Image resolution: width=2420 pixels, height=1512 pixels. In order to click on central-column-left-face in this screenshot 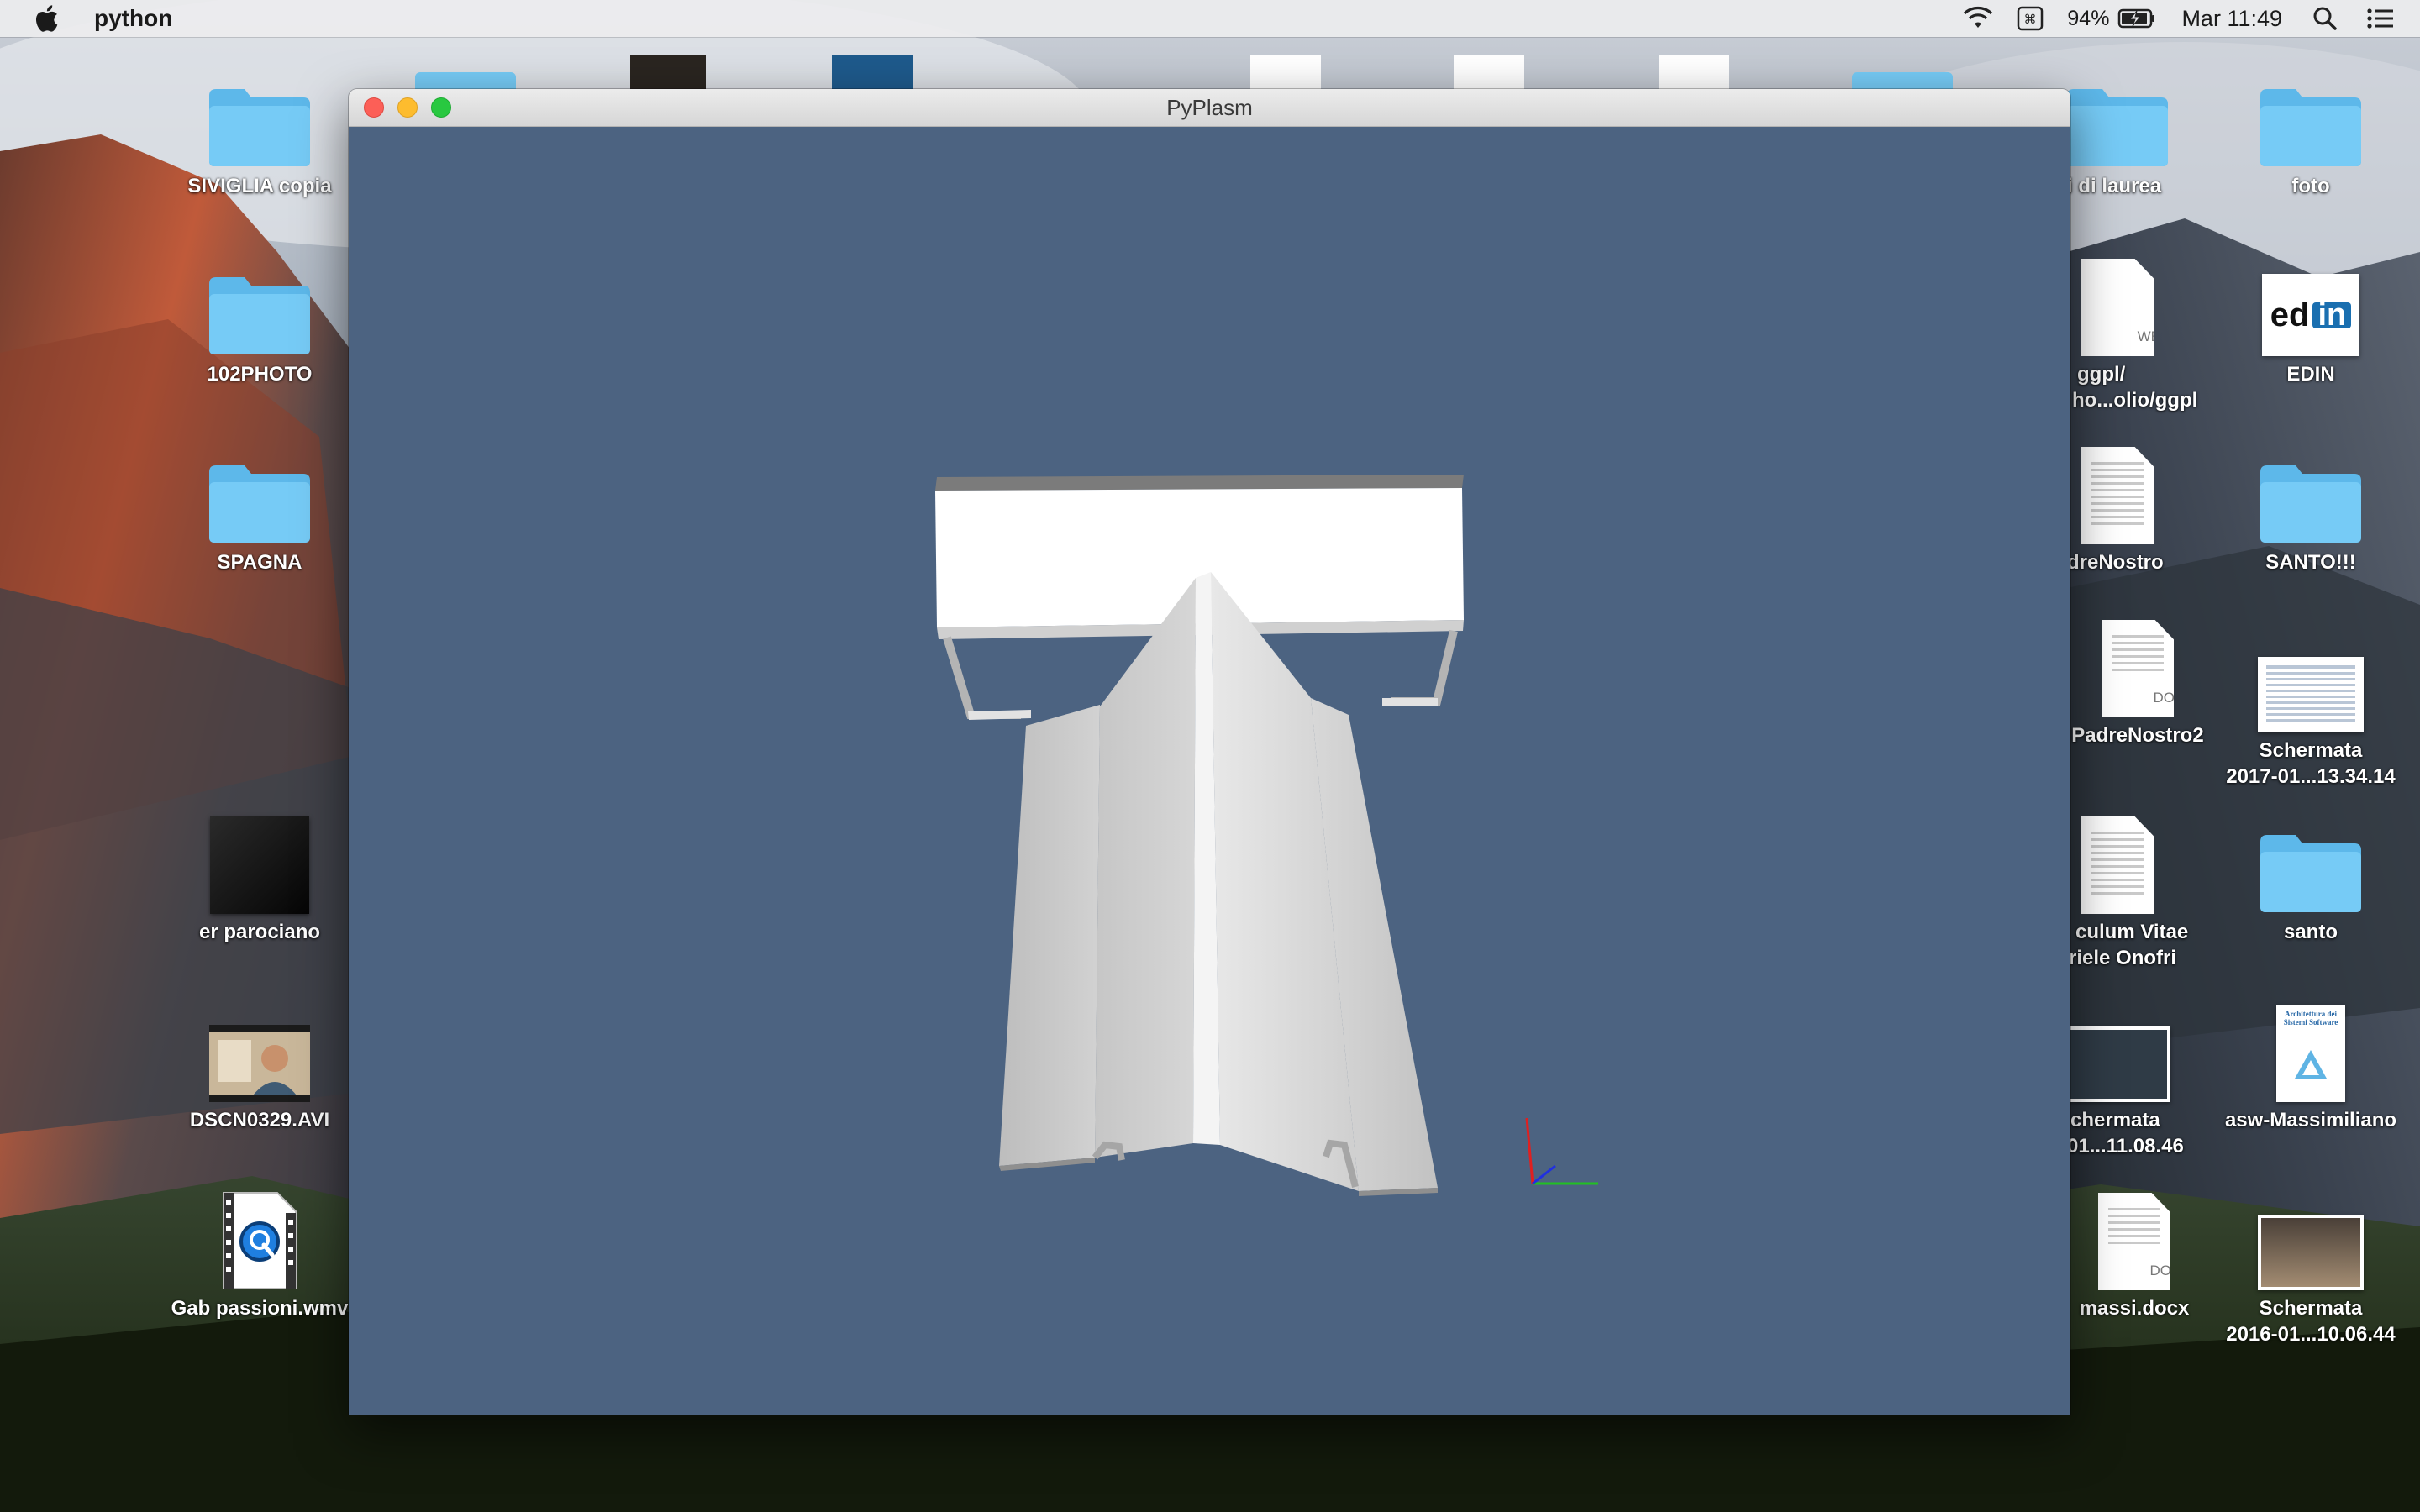, I will do `click(1145, 868)`.